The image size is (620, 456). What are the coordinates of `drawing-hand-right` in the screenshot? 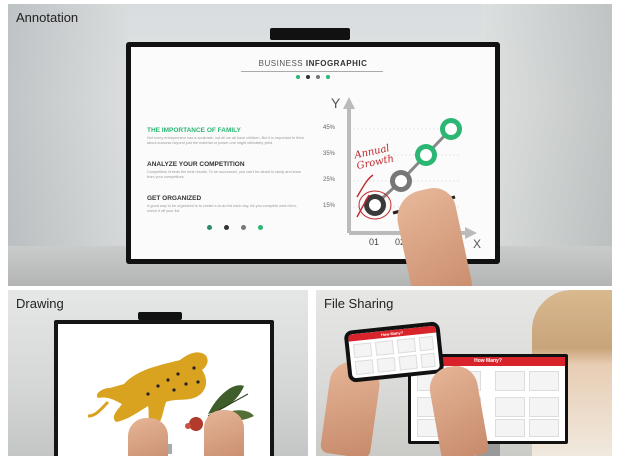 It's located at (224, 433).